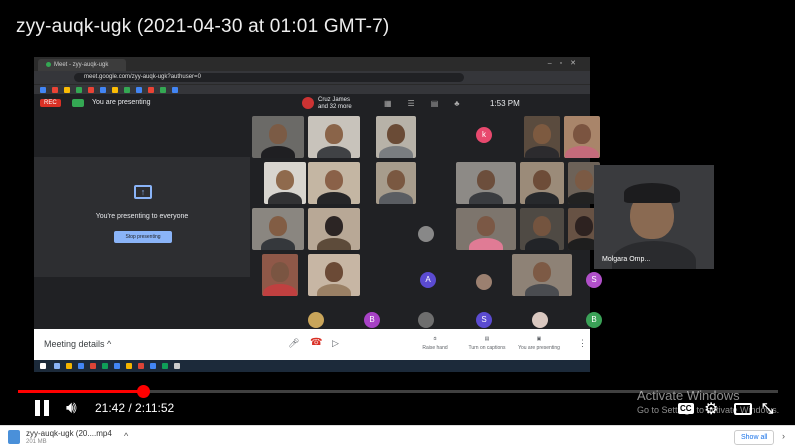 Image resolution: width=795 pixels, height=448 pixels. What do you see at coordinates (565, 63) in the screenshot?
I see `window-controls: –▫✕` at bounding box center [565, 63].